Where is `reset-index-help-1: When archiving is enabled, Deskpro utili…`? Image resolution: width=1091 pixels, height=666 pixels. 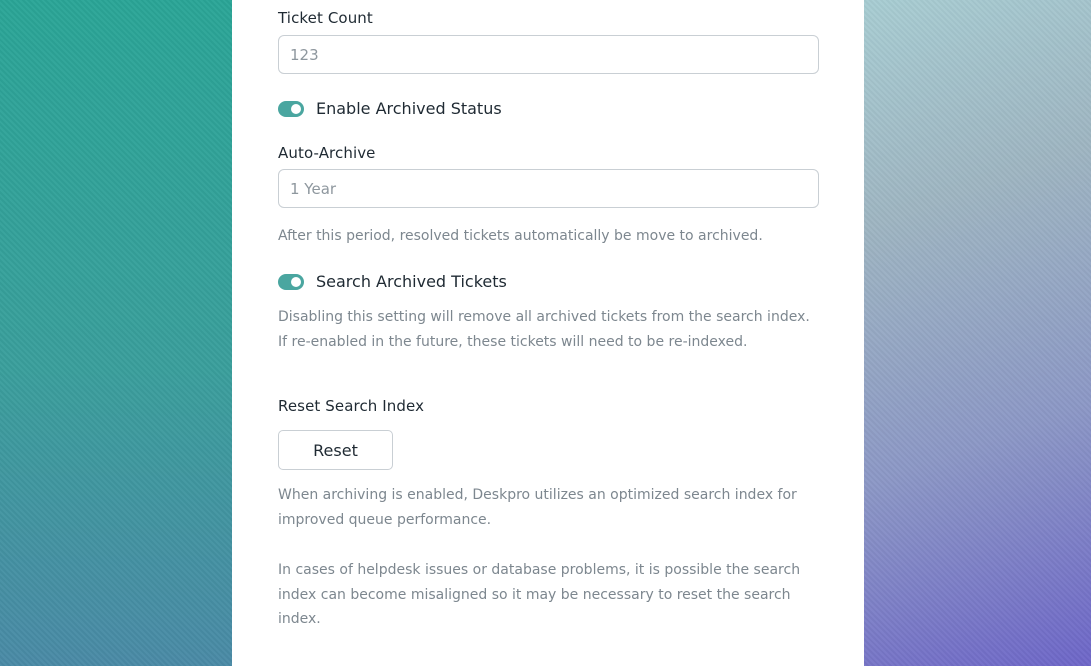
reset-index-help-1: When archiving is enabled, Deskpro utili… is located at coordinates (537, 507).